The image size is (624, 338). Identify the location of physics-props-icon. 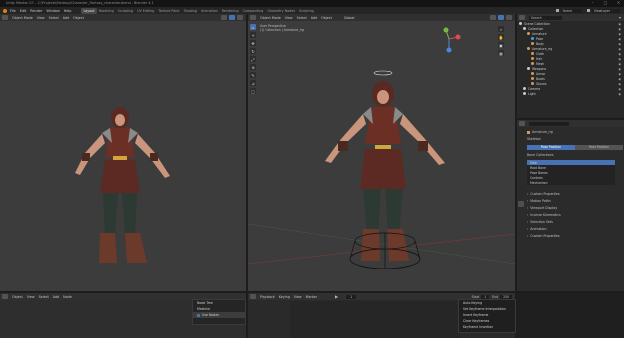
(521, 196).